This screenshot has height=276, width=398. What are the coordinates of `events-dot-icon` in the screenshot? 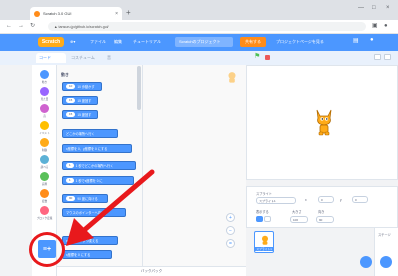 It's located at (44, 125).